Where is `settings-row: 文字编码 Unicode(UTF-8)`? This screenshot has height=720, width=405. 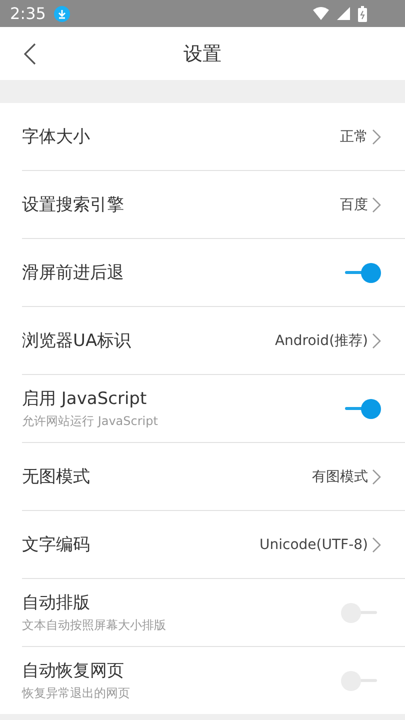 settings-row: 文字编码 Unicode(UTF-8) is located at coordinates (213, 544).